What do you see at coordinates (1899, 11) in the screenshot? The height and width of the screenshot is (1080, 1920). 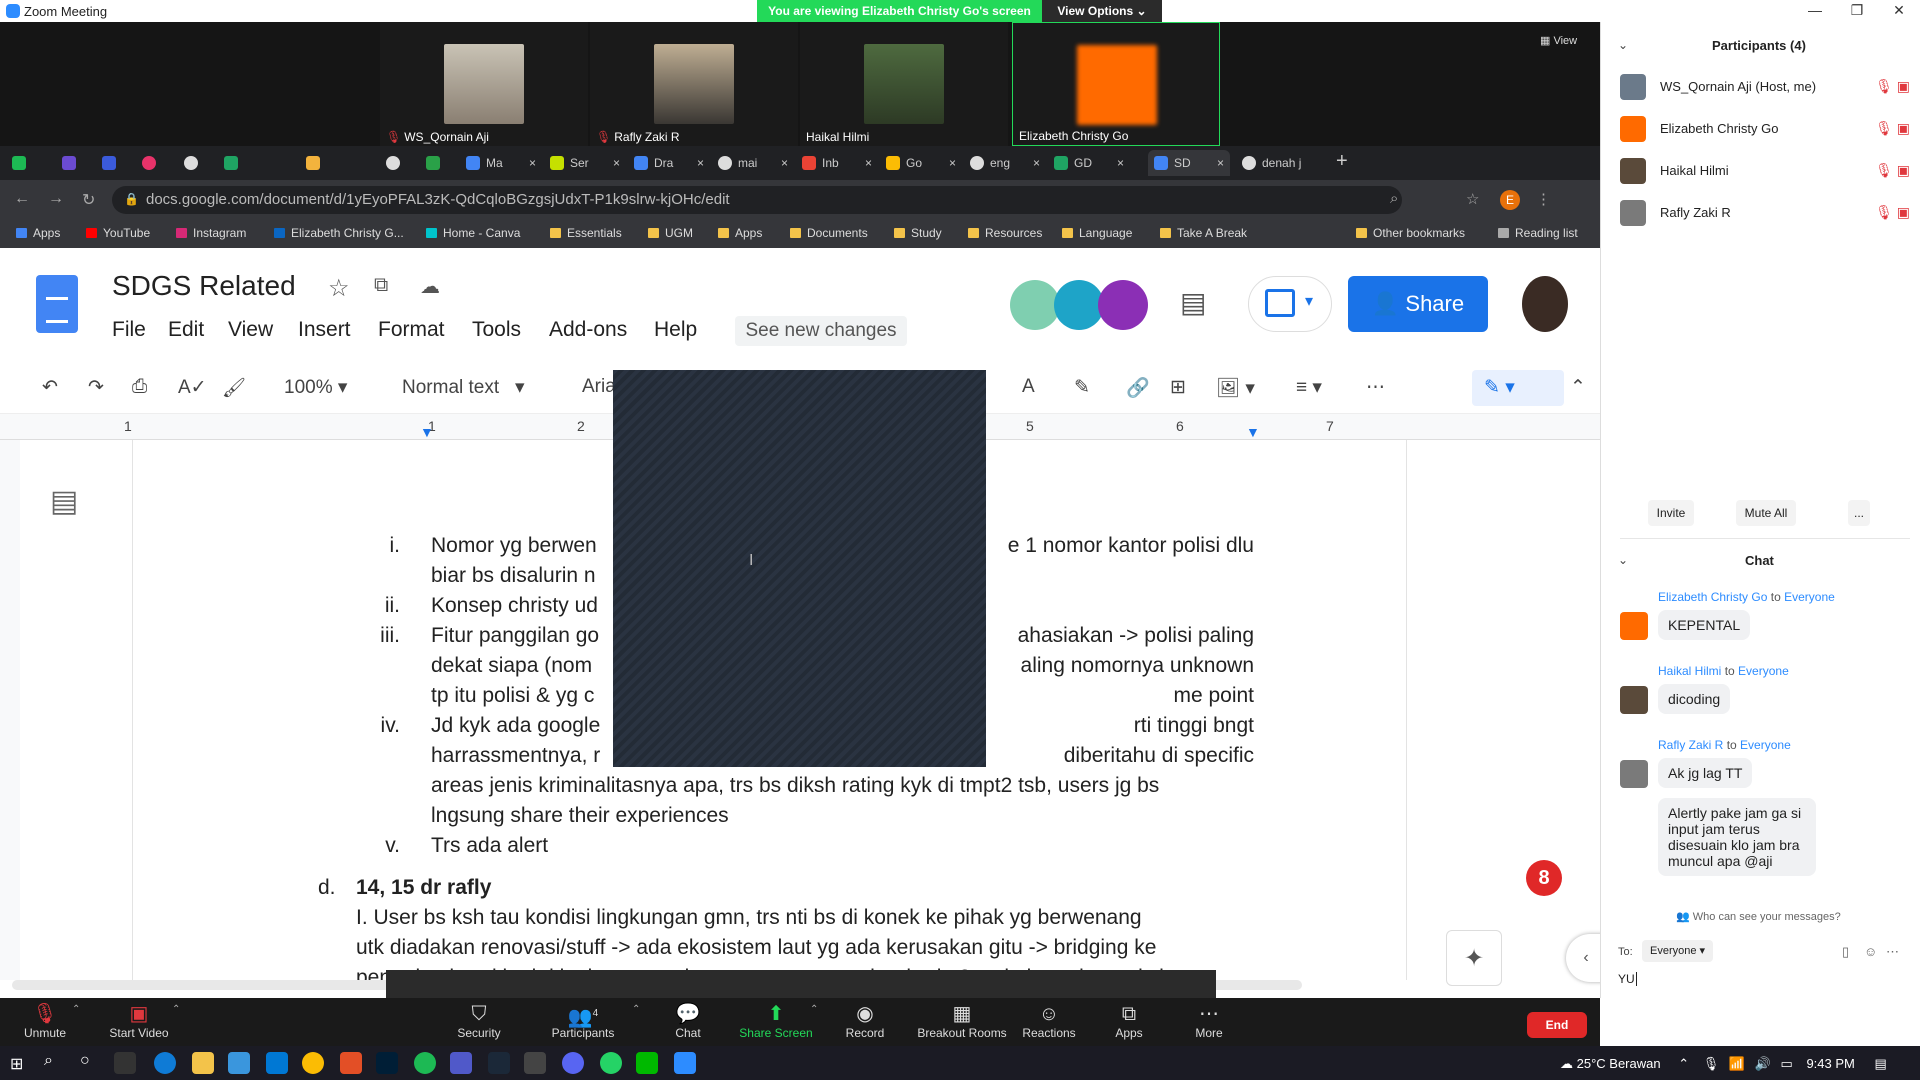 I see `close-icon: ✕` at bounding box center [1899, 11].